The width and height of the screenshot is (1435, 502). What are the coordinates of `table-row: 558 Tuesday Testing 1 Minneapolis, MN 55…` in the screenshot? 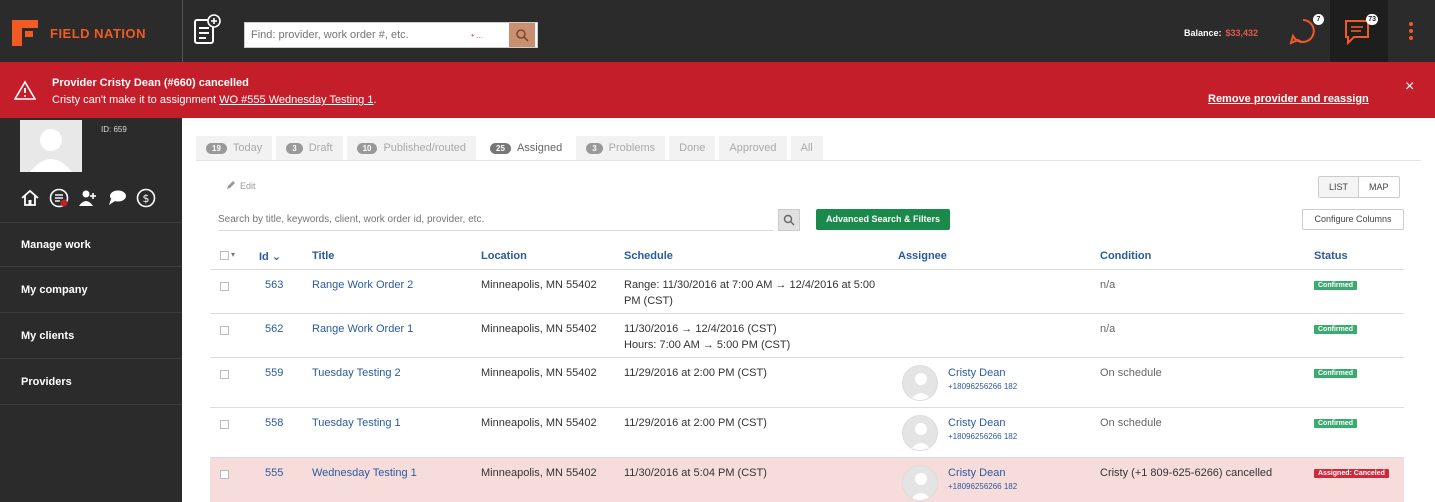 It's located at (807, 433).